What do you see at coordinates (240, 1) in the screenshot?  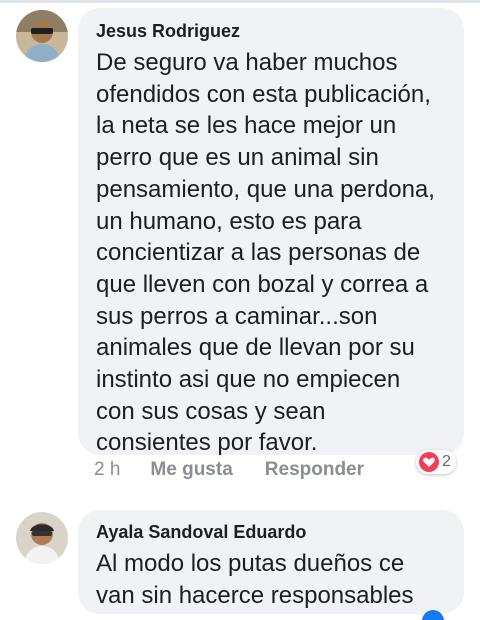 I see `top-divider` at bounding box center [240, 1].